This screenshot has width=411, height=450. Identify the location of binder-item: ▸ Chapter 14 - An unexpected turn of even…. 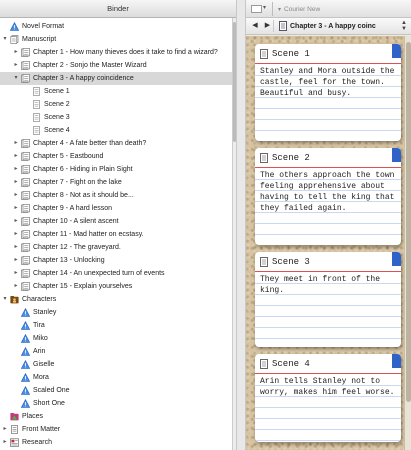
(116, 273).